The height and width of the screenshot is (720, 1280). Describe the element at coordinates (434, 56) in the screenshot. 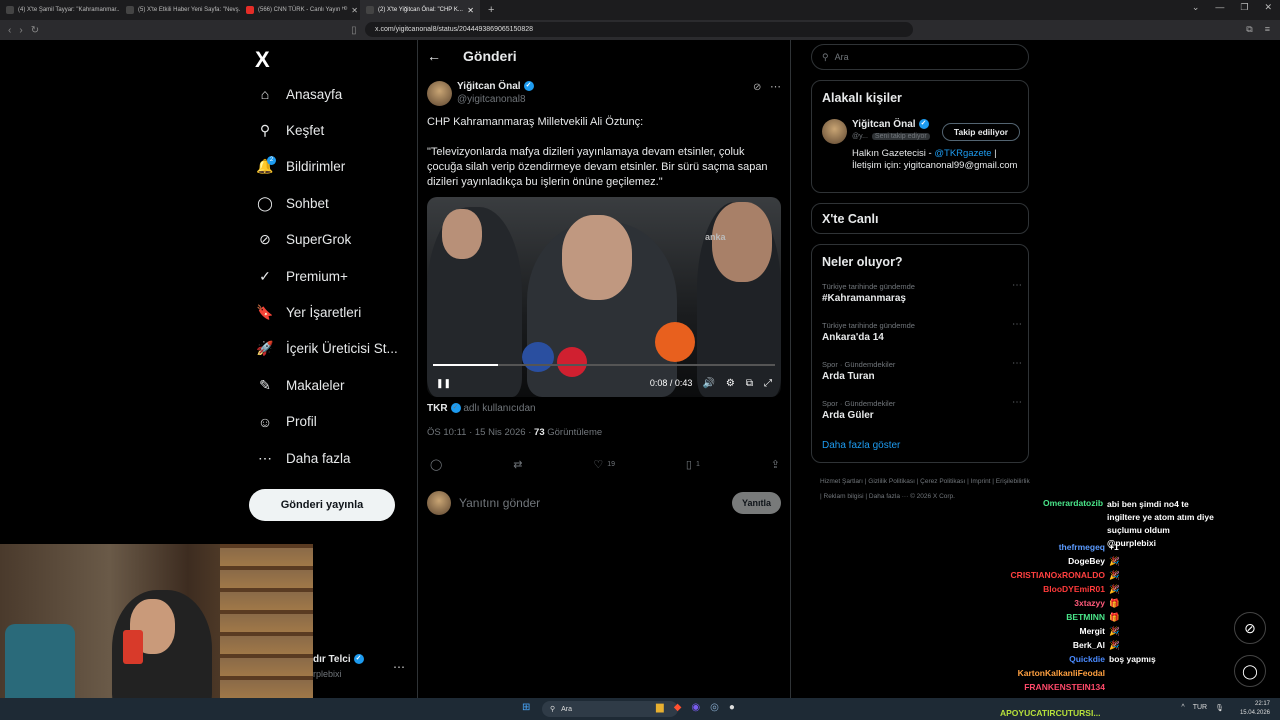

I see `back-arrow-icon: ←` at that location.